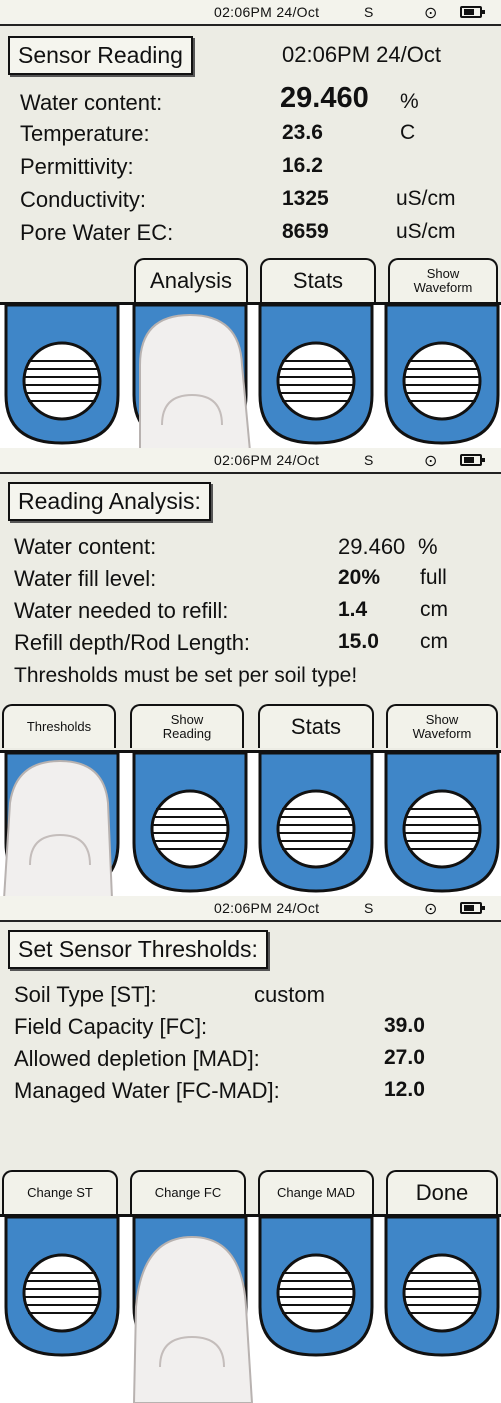 The image size is (501, 1403). I want to click on page-title: Set Sensor Thresholds:, so click(138, 949).